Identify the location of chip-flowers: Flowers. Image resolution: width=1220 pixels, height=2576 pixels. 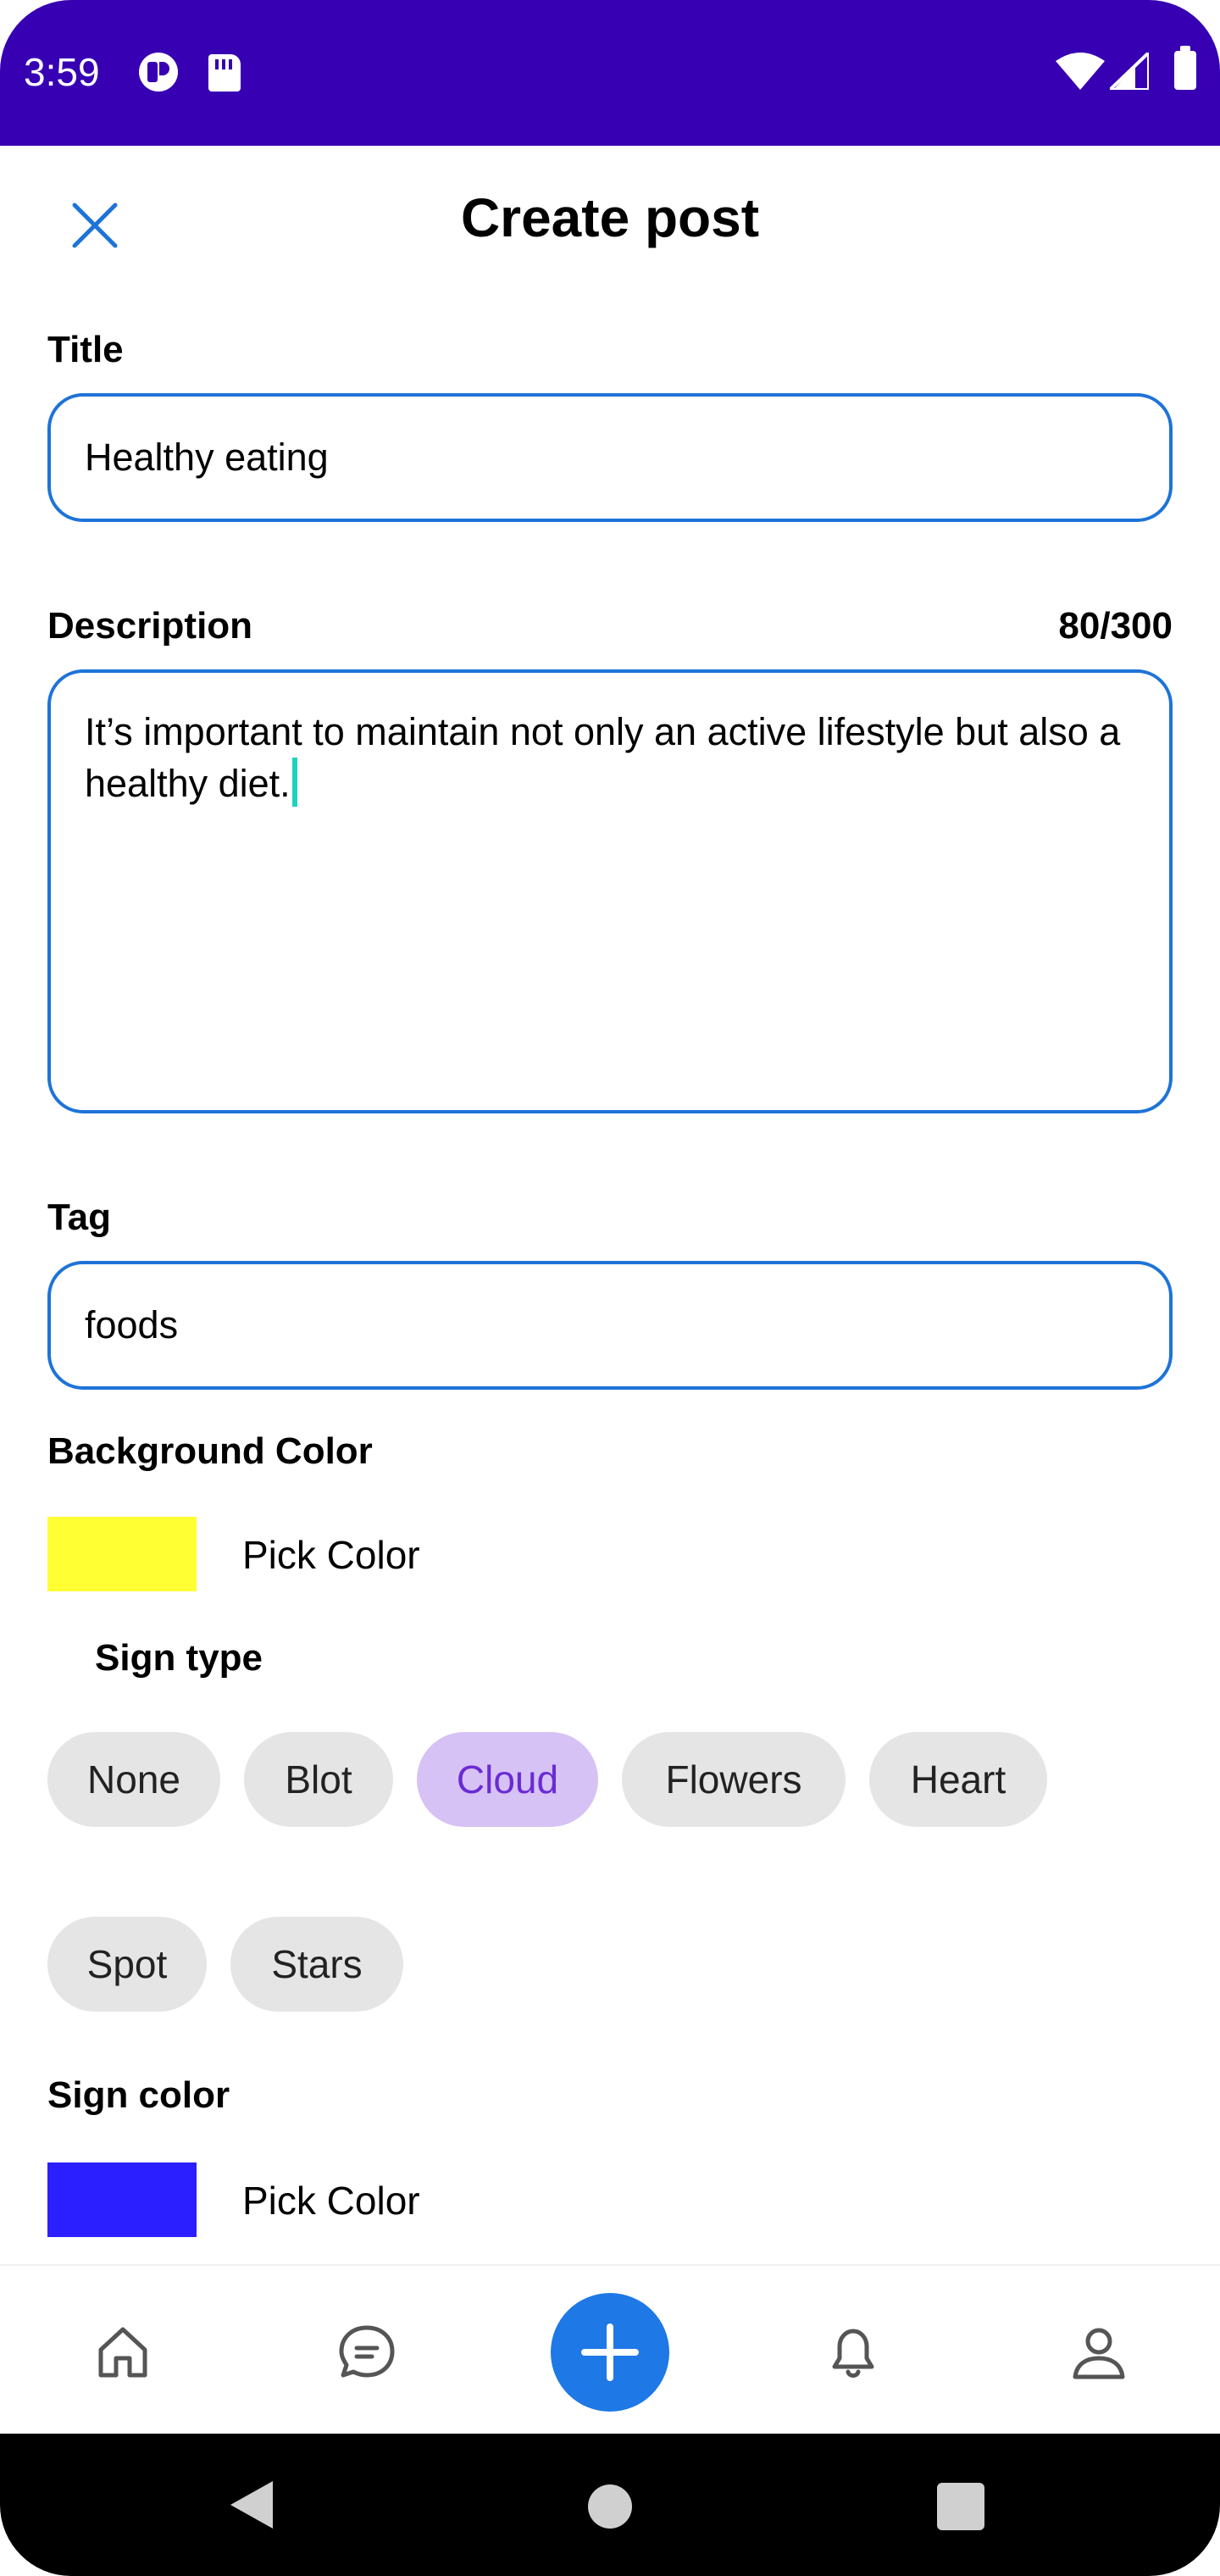
(734, 1779).